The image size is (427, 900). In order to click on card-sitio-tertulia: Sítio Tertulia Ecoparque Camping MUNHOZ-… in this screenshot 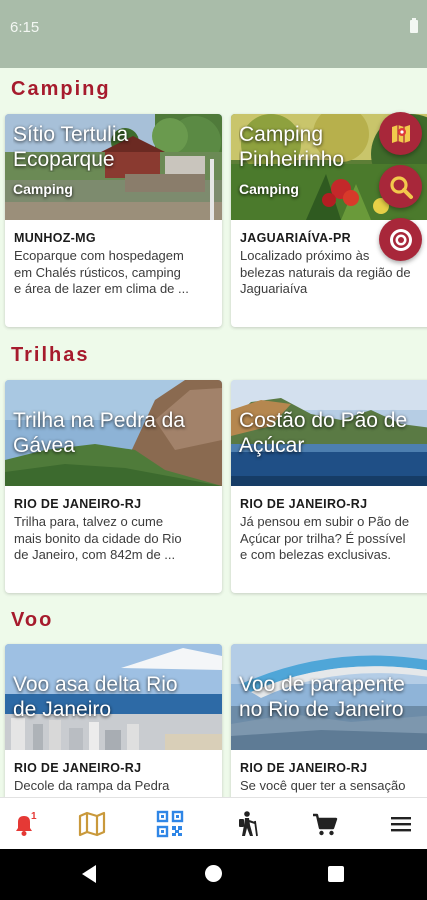, I will do `click(113, 220)`.